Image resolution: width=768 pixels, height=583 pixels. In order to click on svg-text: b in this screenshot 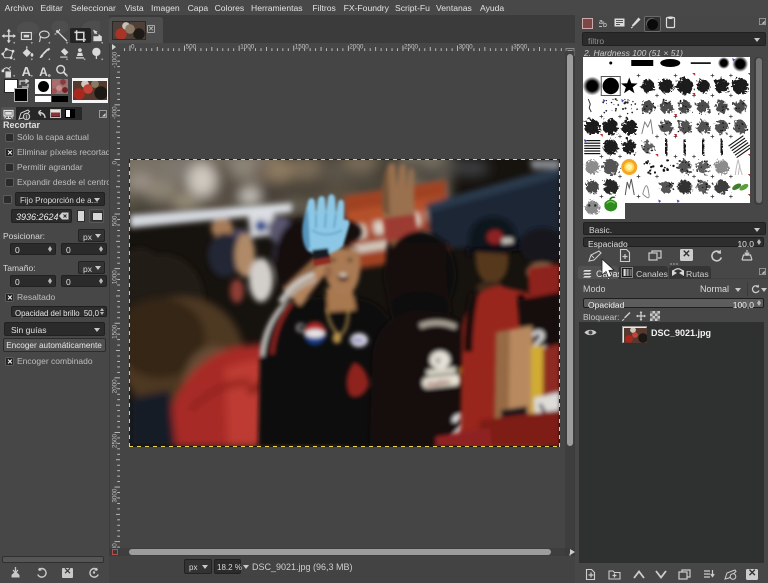, I will do `click(605, 25)`.